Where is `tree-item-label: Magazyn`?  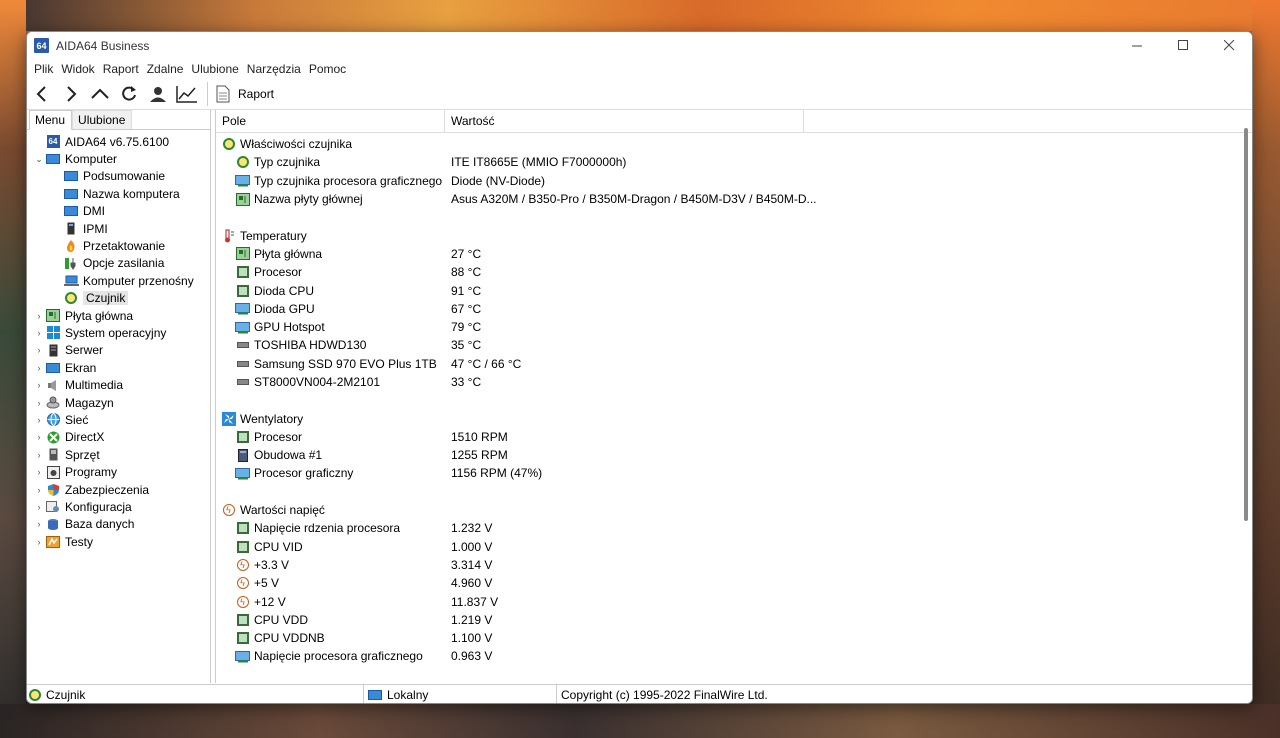 tree-item-label: Magazyn is located at coordinates (89, 402).